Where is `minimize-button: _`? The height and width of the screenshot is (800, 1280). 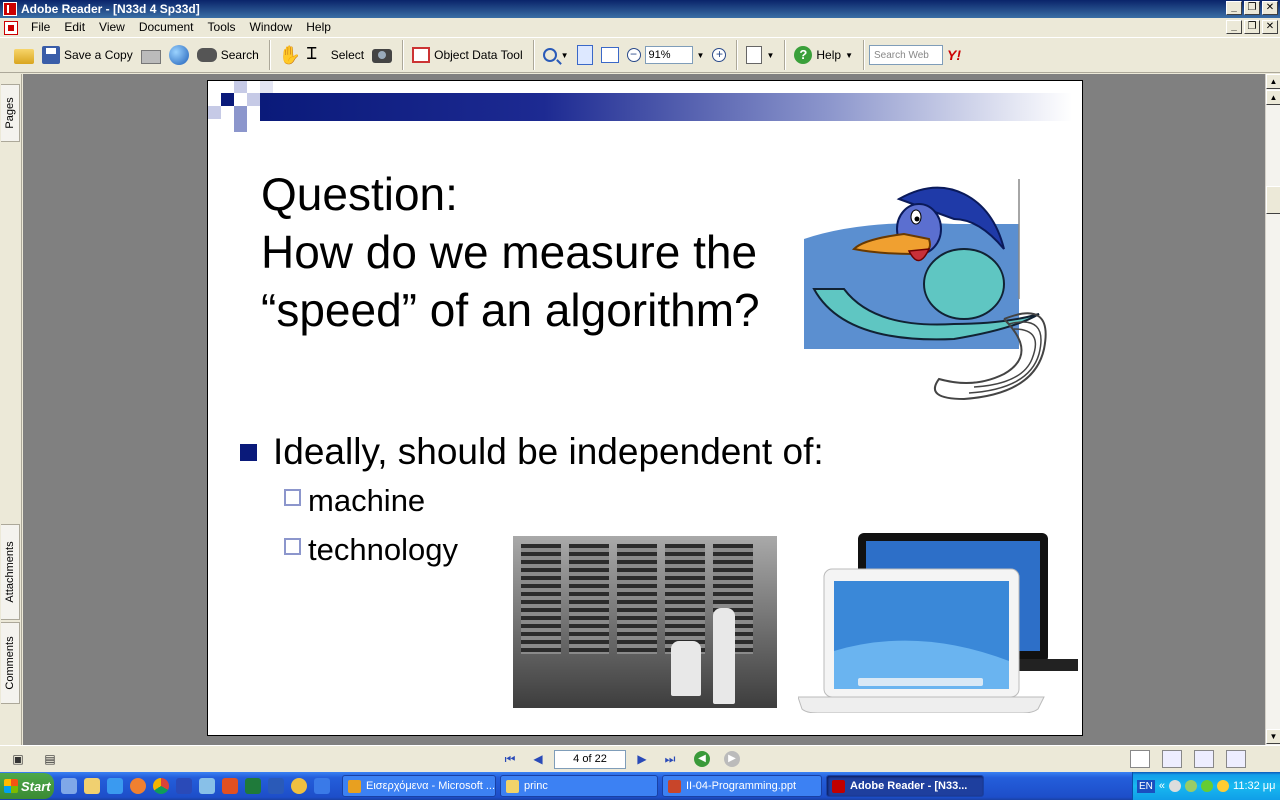
minimize-button: _ is located at coordinates (1234, 8).